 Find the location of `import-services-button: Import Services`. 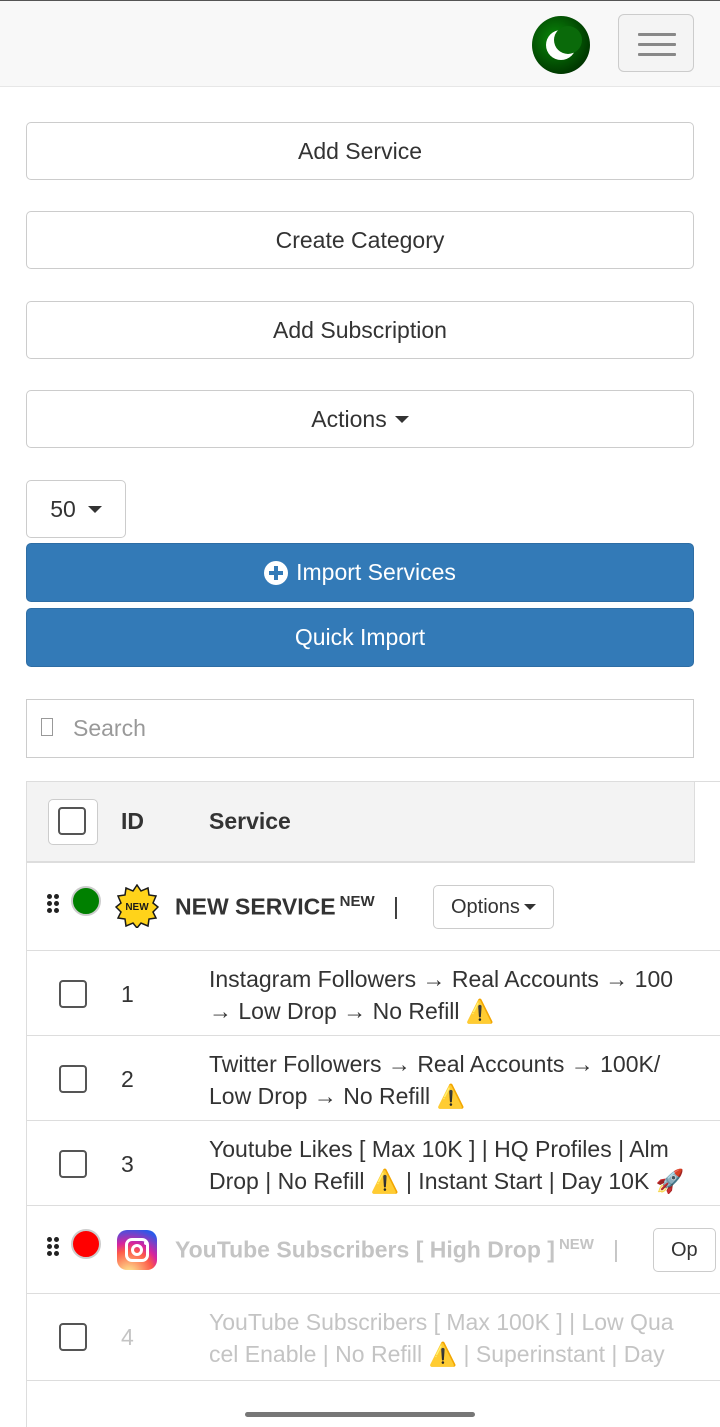

import-services-button: Import Services is located at coordinates (360, 572).